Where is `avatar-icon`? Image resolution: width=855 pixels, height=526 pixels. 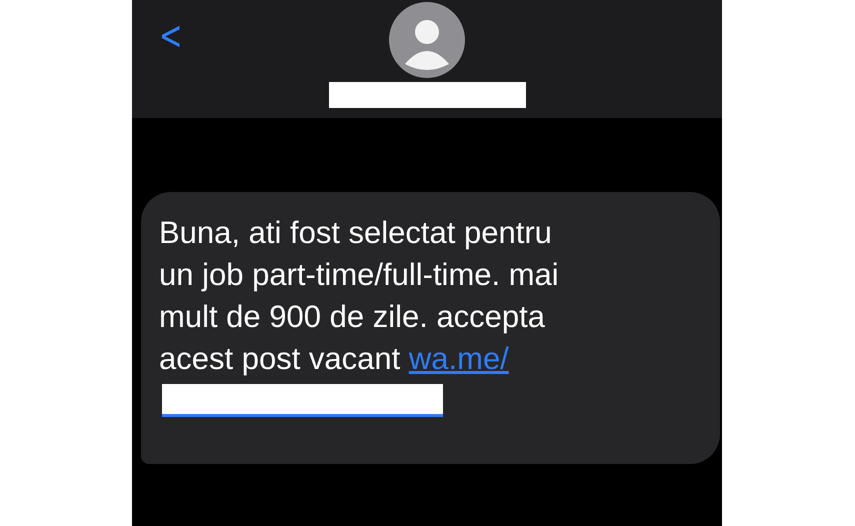 avatar-icon is located at coordinates (427, 40).